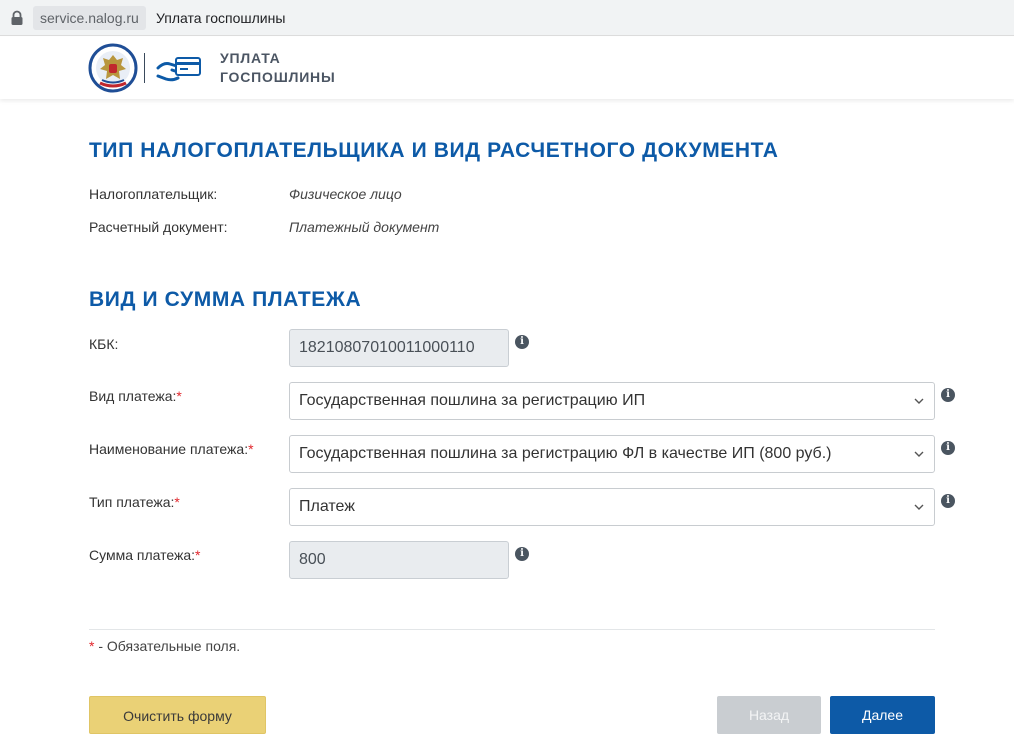 The height and width of the screenshot is (749, 1014). What do you see at coordinates (89, 18) in the screenshot?
I see `url-field: service.nalog.ru` at bounding box center [89, 18].